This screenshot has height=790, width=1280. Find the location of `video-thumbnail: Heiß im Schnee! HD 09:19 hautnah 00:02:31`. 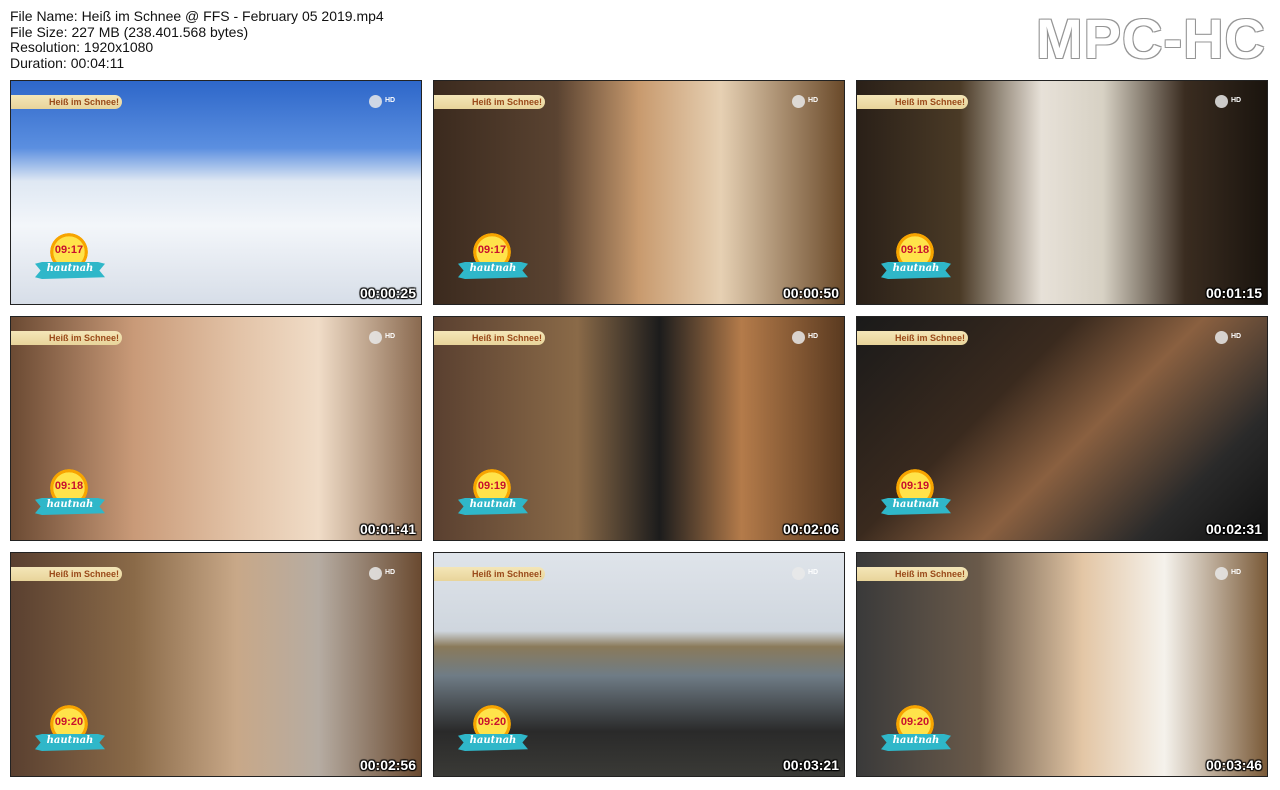

video-thumbnail: Heiß im Schnee! HD 09:19 hautnah 00:02:31 is located at coordinates (1062, 428).